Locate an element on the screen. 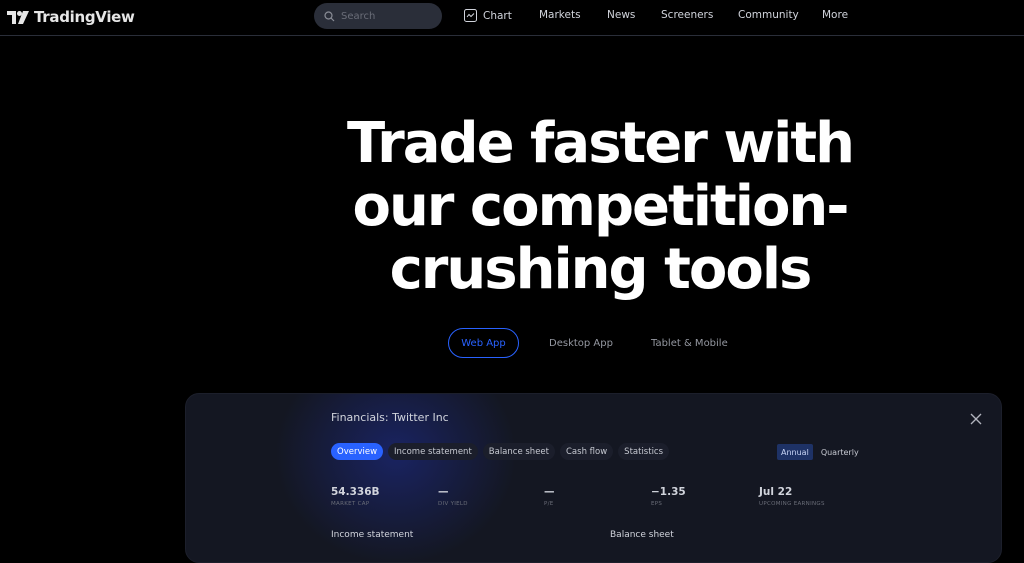 The width and height of the screenshot is (1024, 563). stat-value: 54.336B is located at coordinates (355, 492).